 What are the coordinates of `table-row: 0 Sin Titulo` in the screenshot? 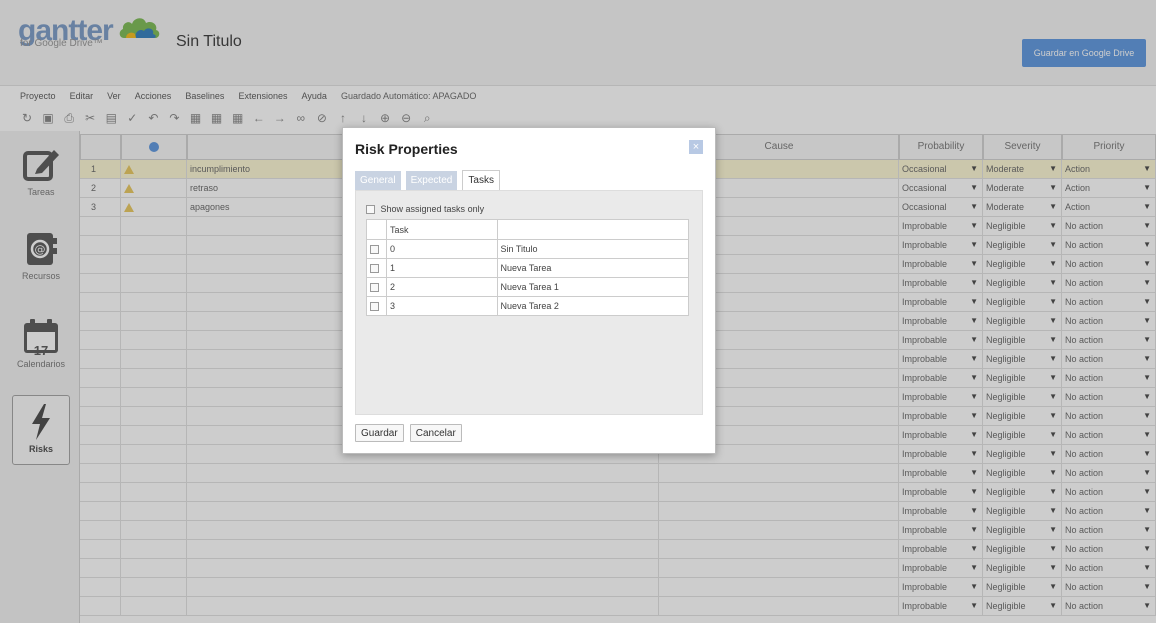 It's located at (528, 249).